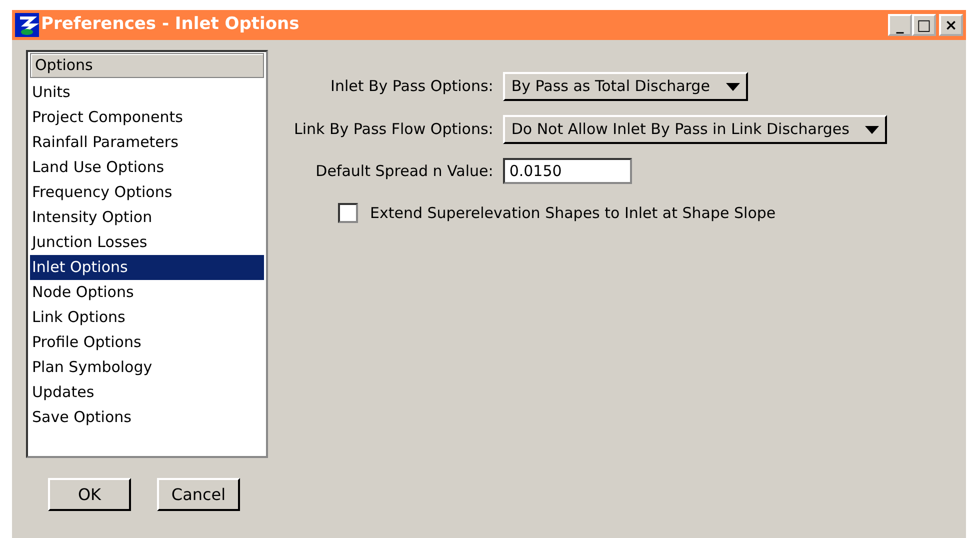 This screenshot has width=968, height=538. I want to click on list-item: Profile Options, so click(147, 342).